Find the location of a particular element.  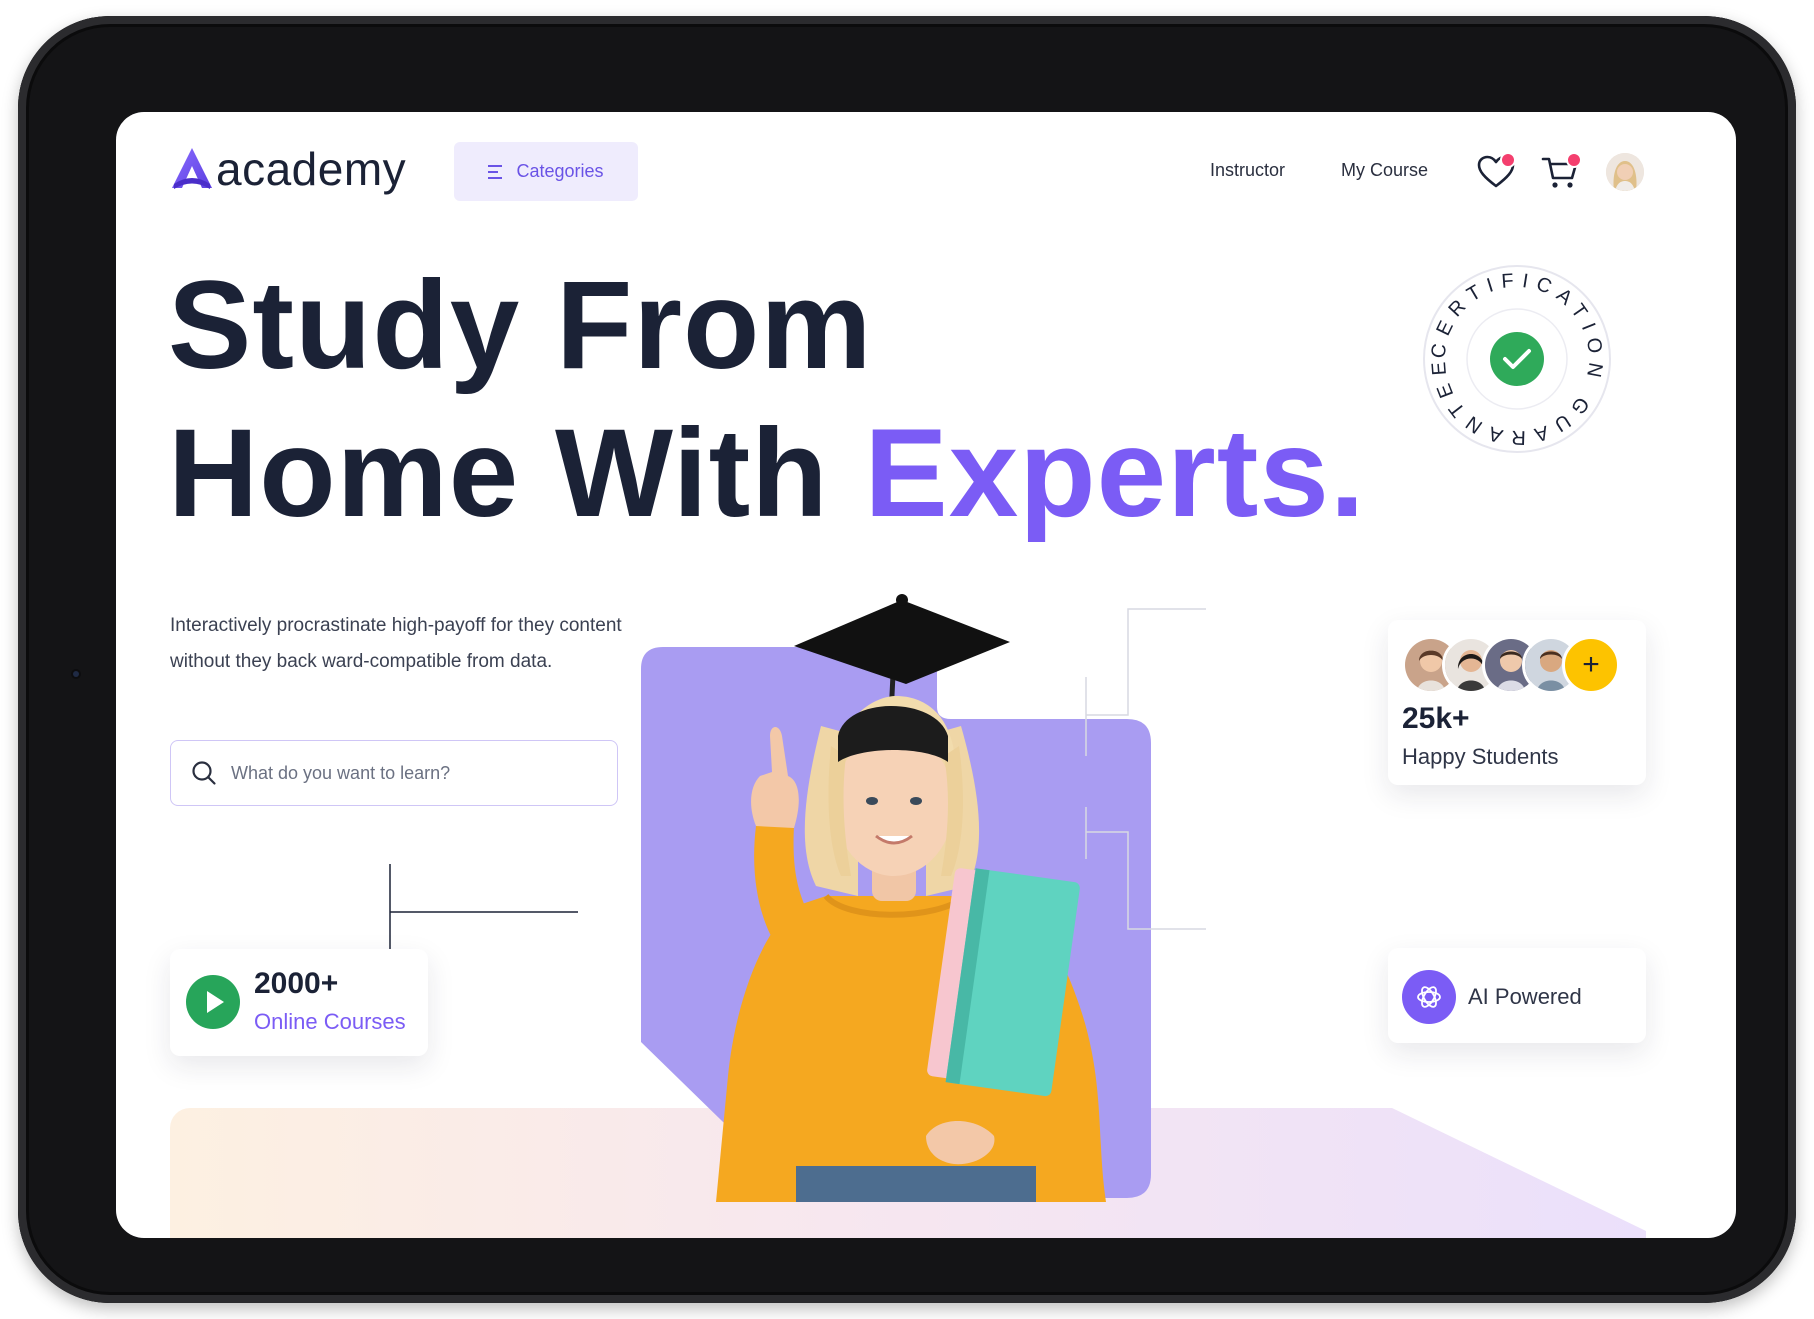

courses-stat-card: 2000+ Online Courses is located at coordinates (299, 1002).